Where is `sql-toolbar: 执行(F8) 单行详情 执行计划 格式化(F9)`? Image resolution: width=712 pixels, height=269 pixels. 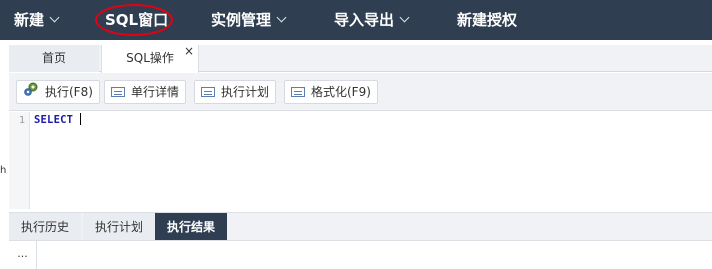 sql-toolbar: 执行(F8) 单行详情 执行计划 格式化(F9) is located at coordinates (360, 92).